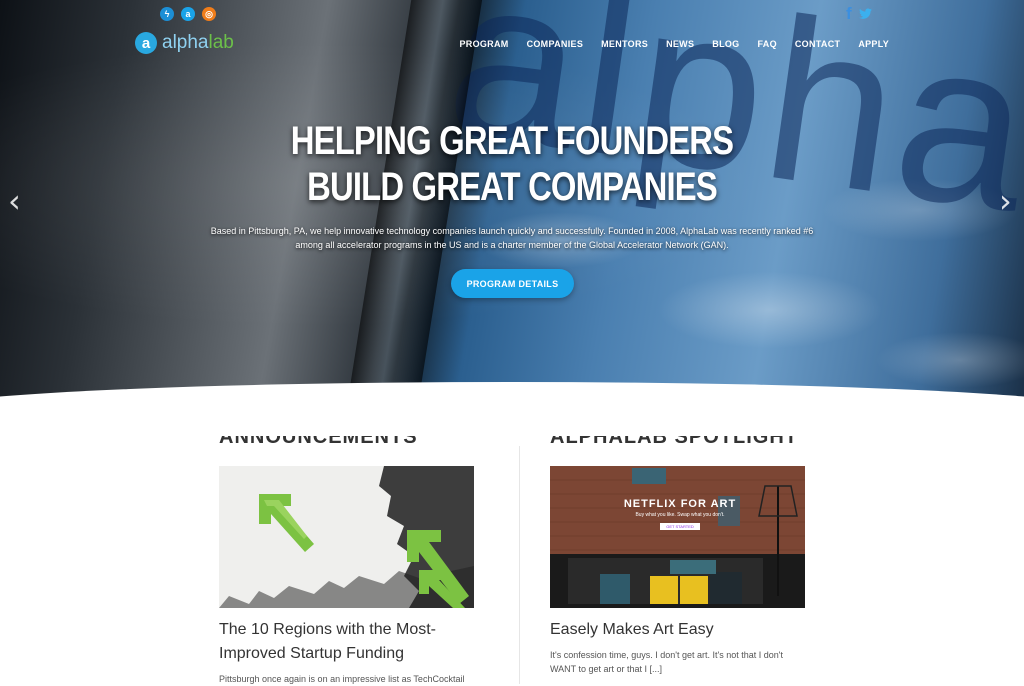 Image resolution: width=1024 pixels, height=686 pixels. I want to click on social-links: f, so click(859, 13).